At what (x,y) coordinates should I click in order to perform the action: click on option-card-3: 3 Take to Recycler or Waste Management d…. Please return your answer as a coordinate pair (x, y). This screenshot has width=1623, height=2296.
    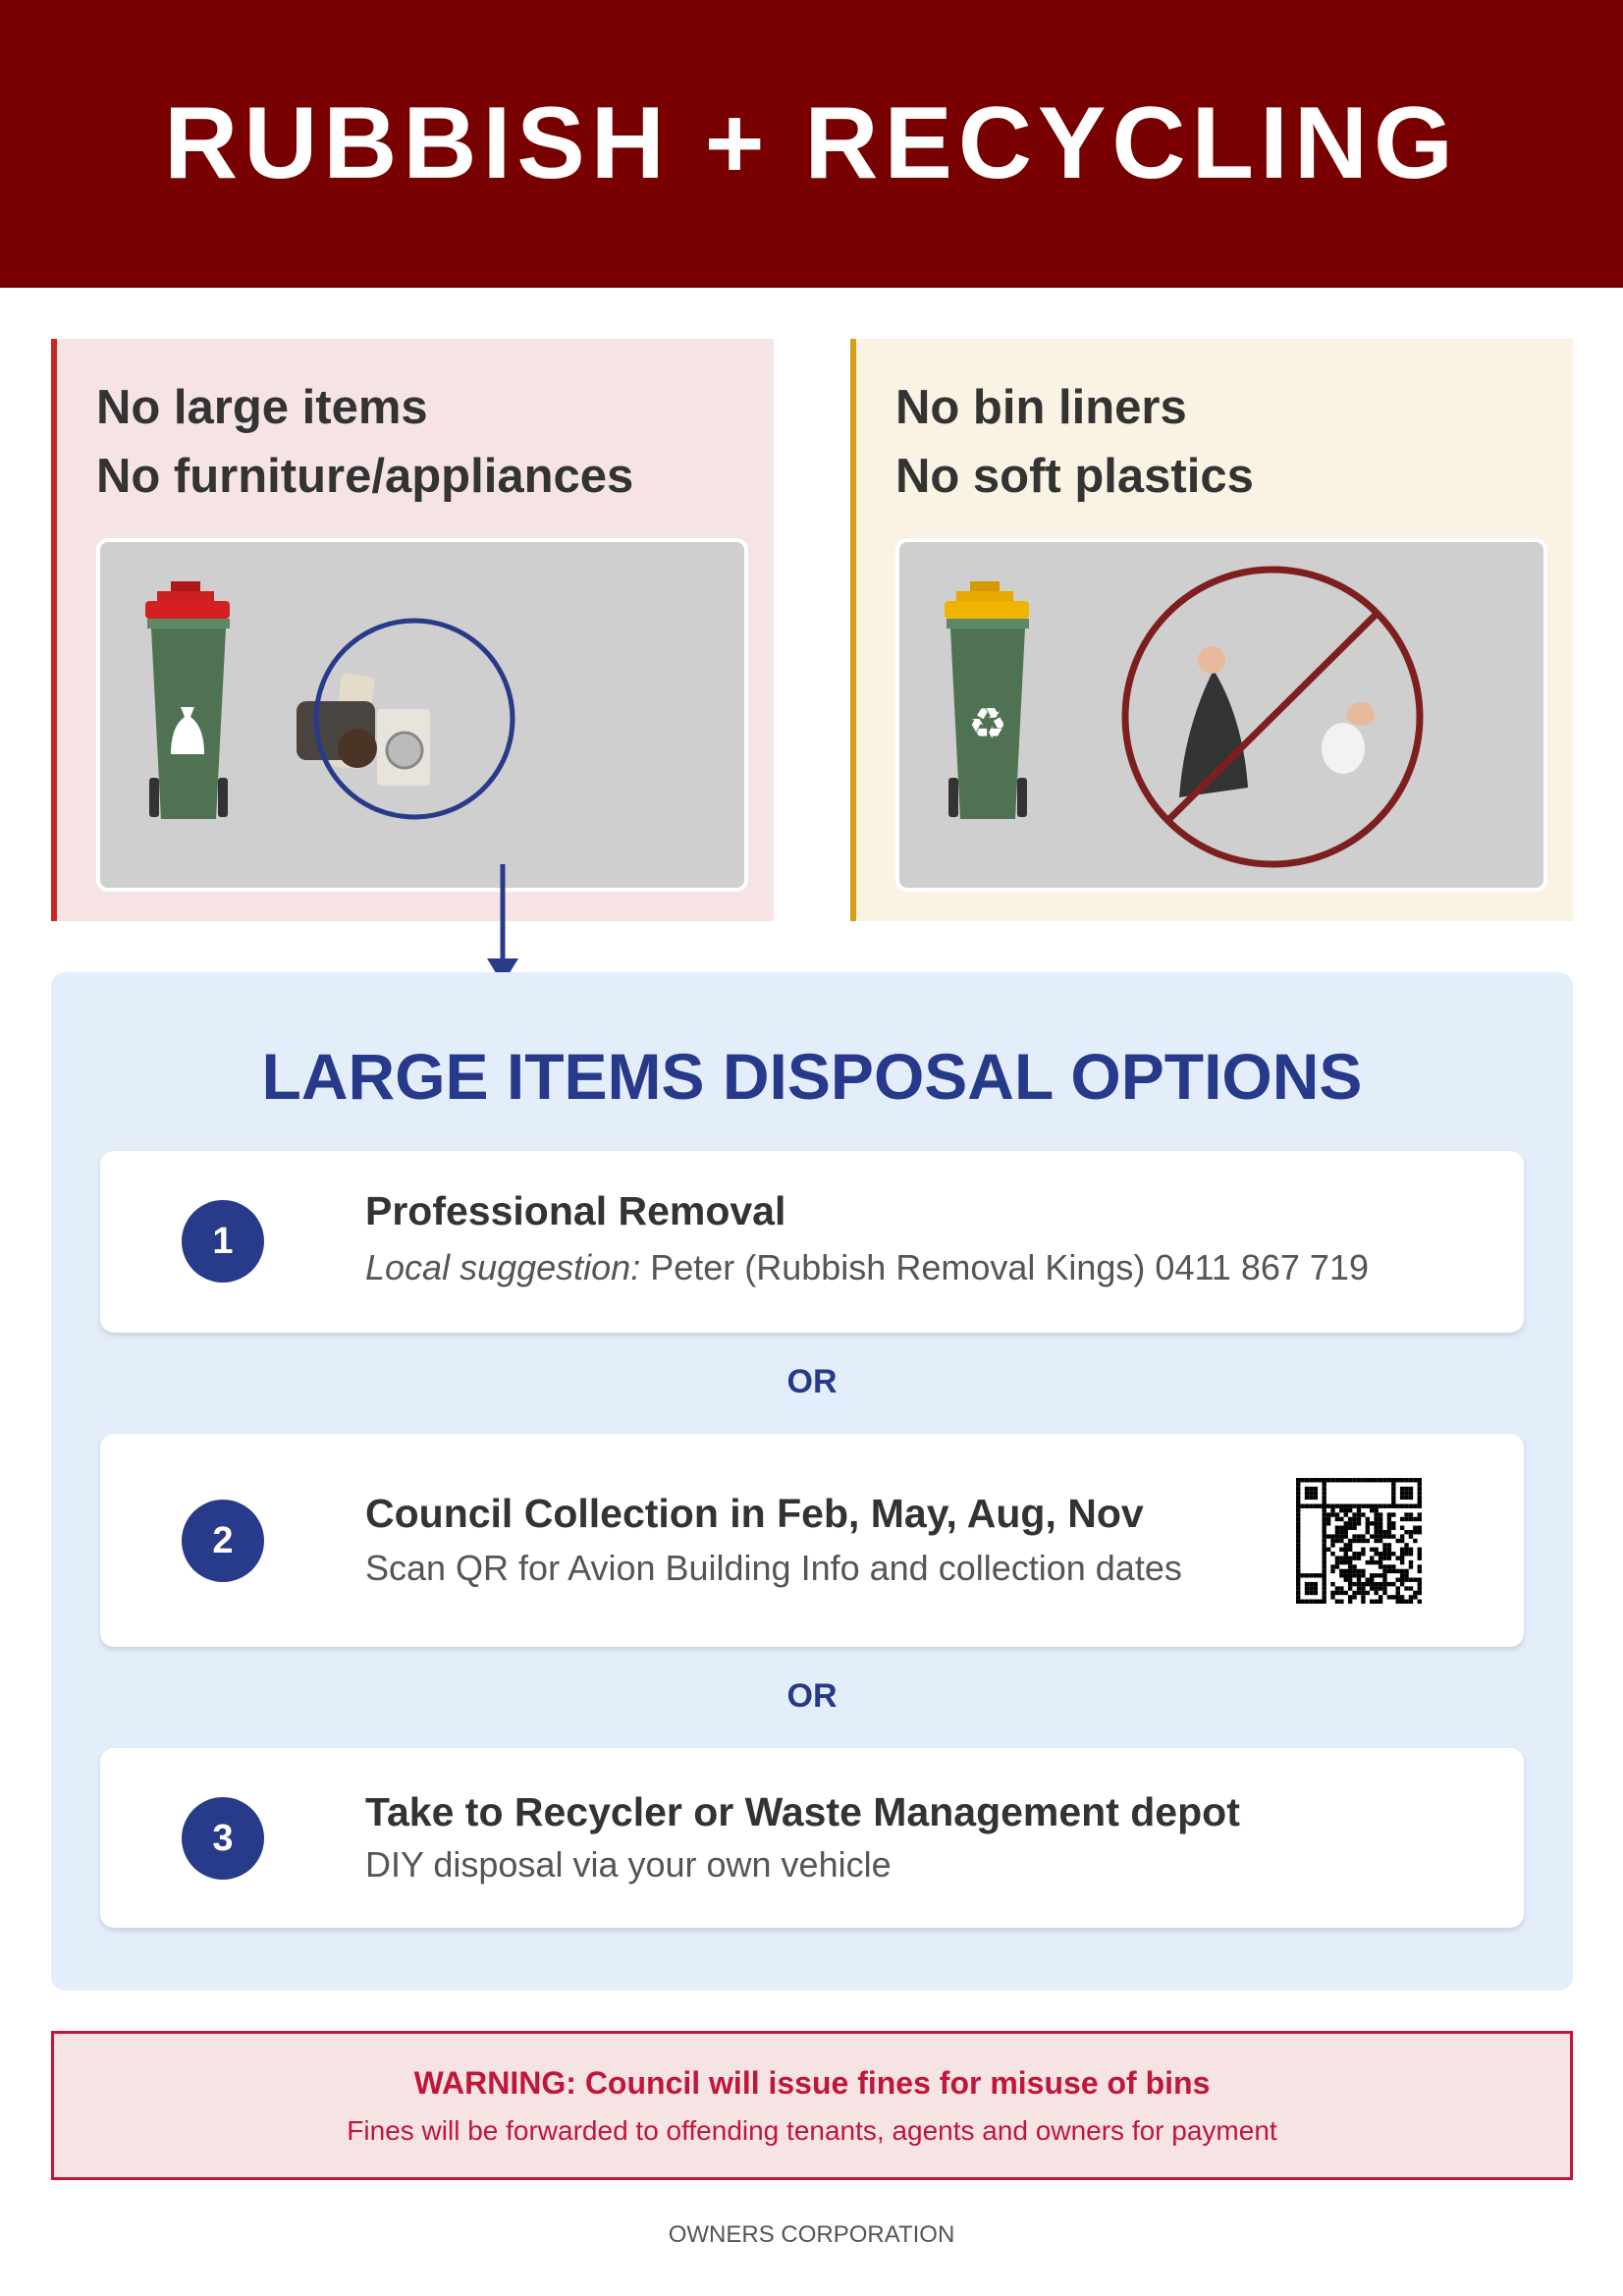
    Looking at the image, I should click on (812, 1838).